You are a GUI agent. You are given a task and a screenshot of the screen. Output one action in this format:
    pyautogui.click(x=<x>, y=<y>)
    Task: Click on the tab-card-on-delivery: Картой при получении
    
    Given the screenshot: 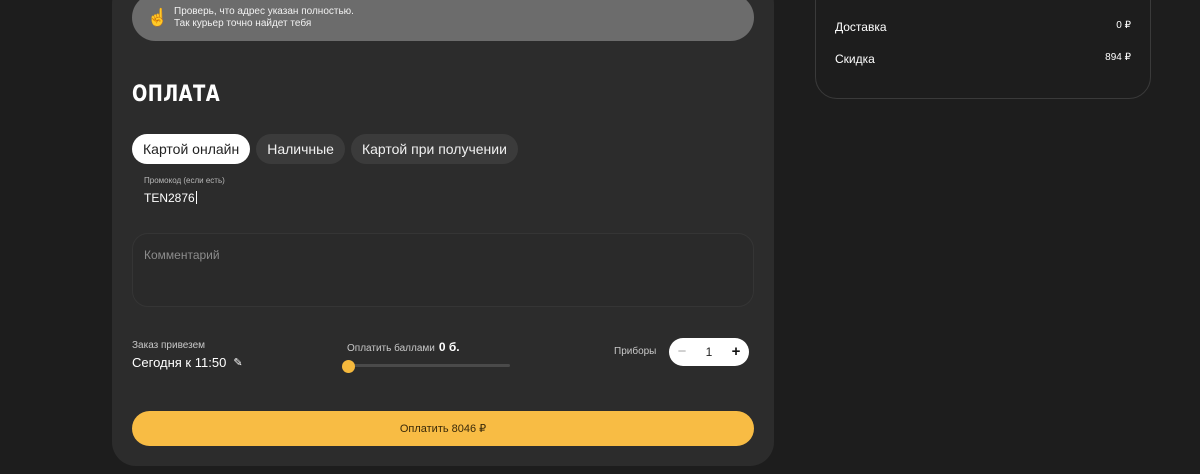 What is the action you would take?
    pyautogui.click(x=434, y=149)
    